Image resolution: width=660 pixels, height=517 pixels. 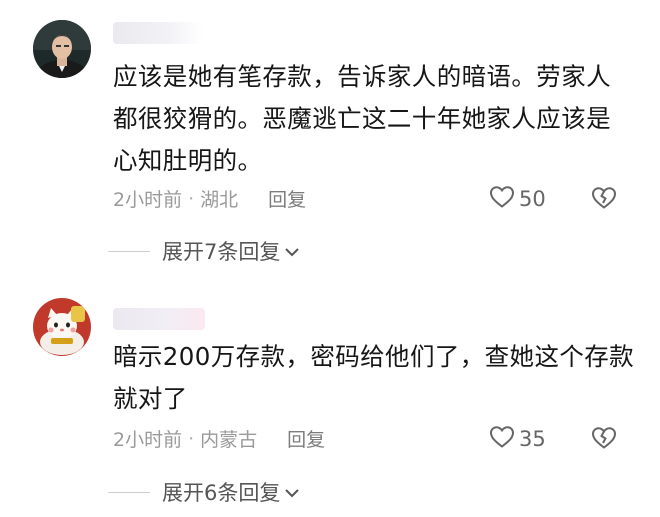 I want to click on like-count: 50, so click(x=532, y=199).